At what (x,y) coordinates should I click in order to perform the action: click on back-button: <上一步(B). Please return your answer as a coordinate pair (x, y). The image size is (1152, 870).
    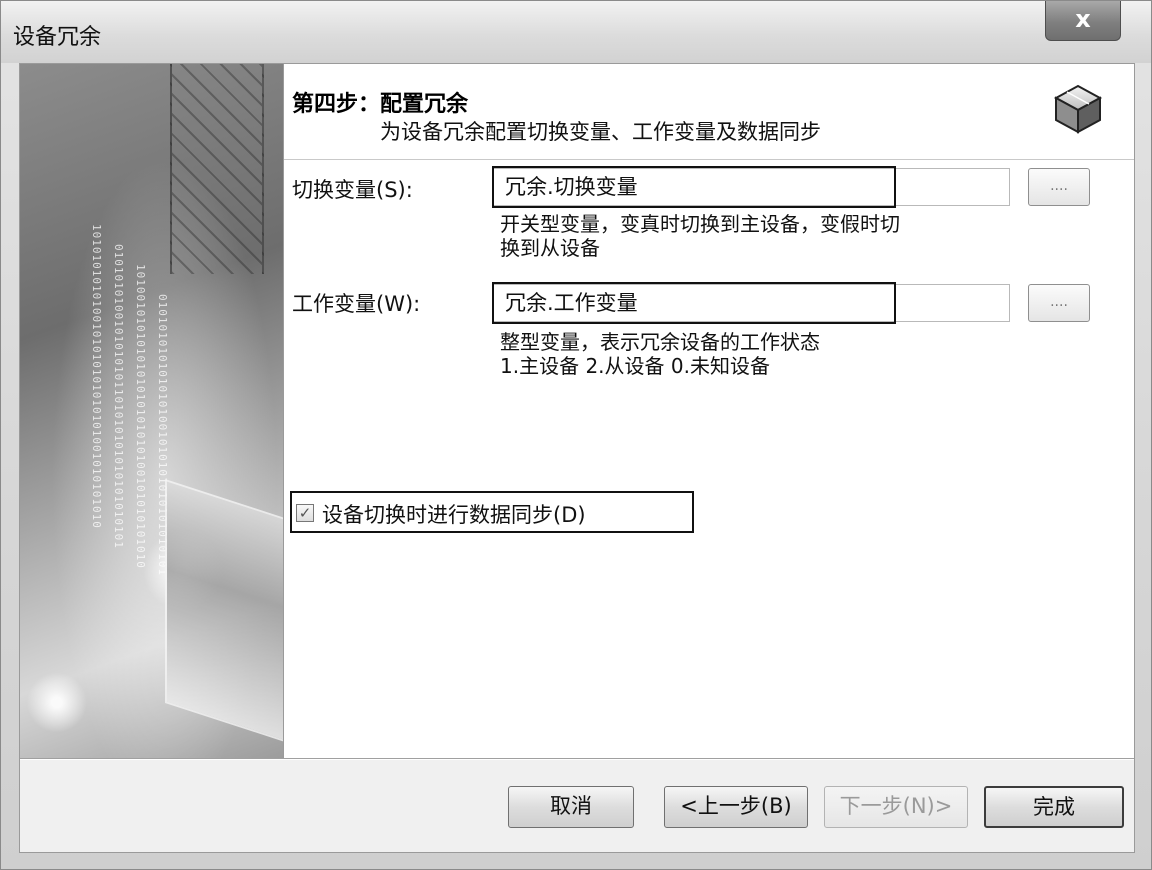
    Looking at the image, I should click on (736, 807).